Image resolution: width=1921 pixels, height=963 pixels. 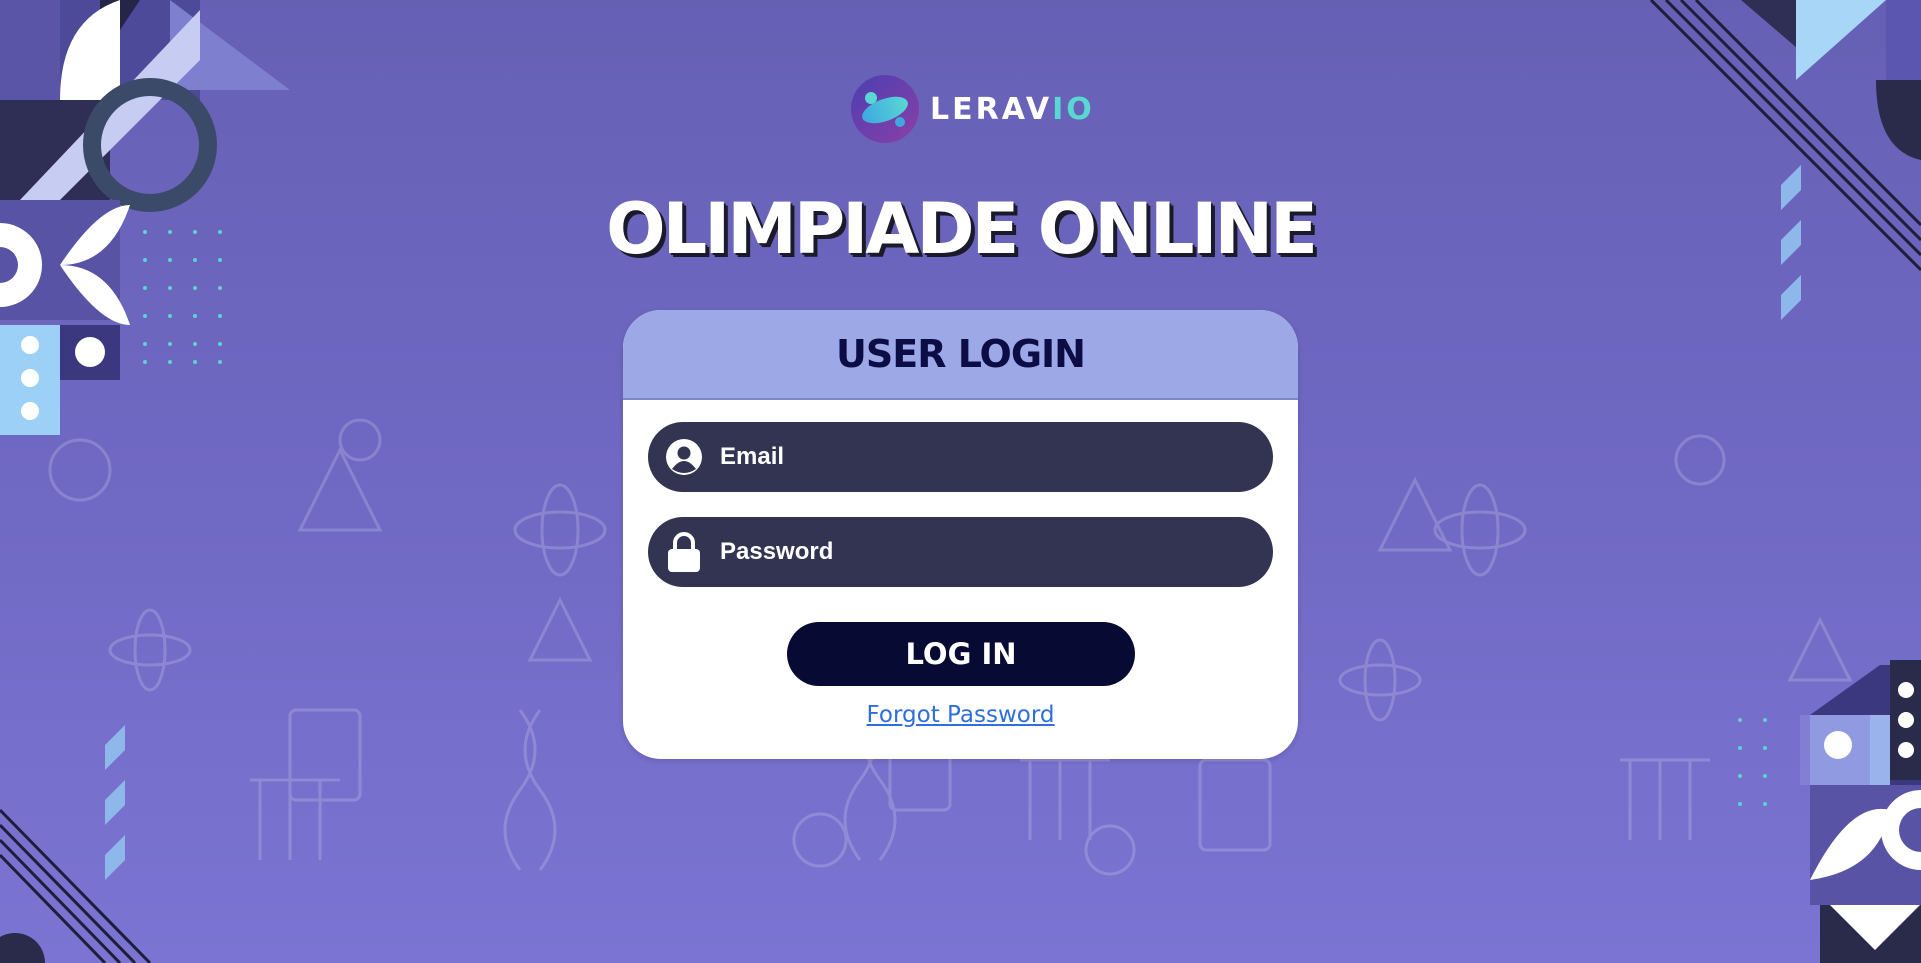 I want to click on decor-bottom-right, so click(x=1829, y=811).